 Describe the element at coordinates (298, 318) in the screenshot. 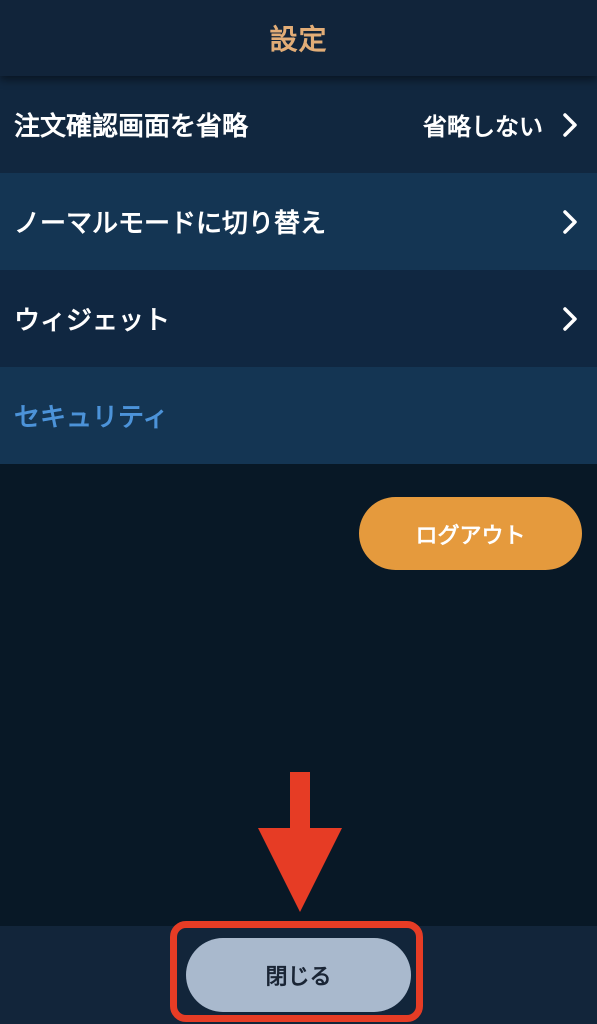

I see `settings-item-widget: ウィジェット` at that location.